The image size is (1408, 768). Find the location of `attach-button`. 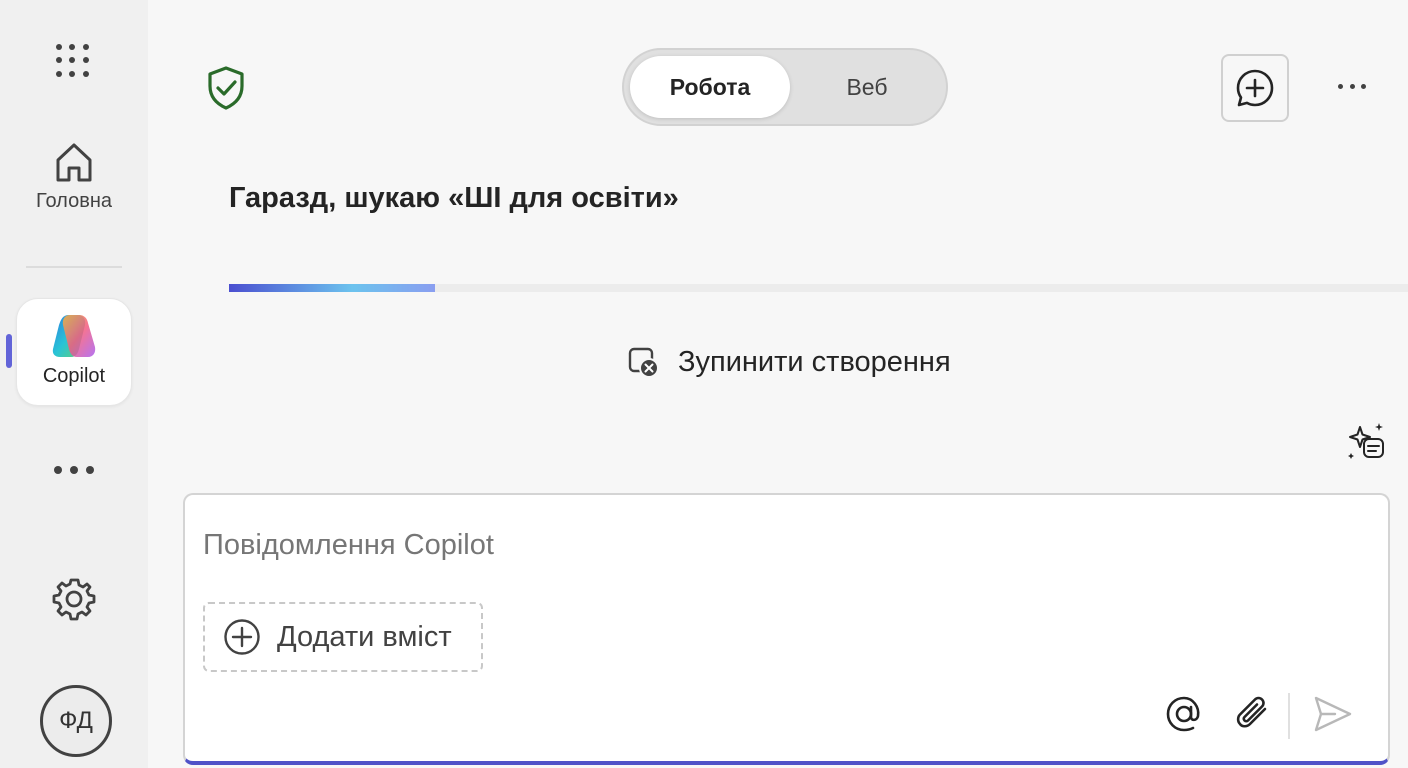

attach-button is located at coordinates (1253, 716).